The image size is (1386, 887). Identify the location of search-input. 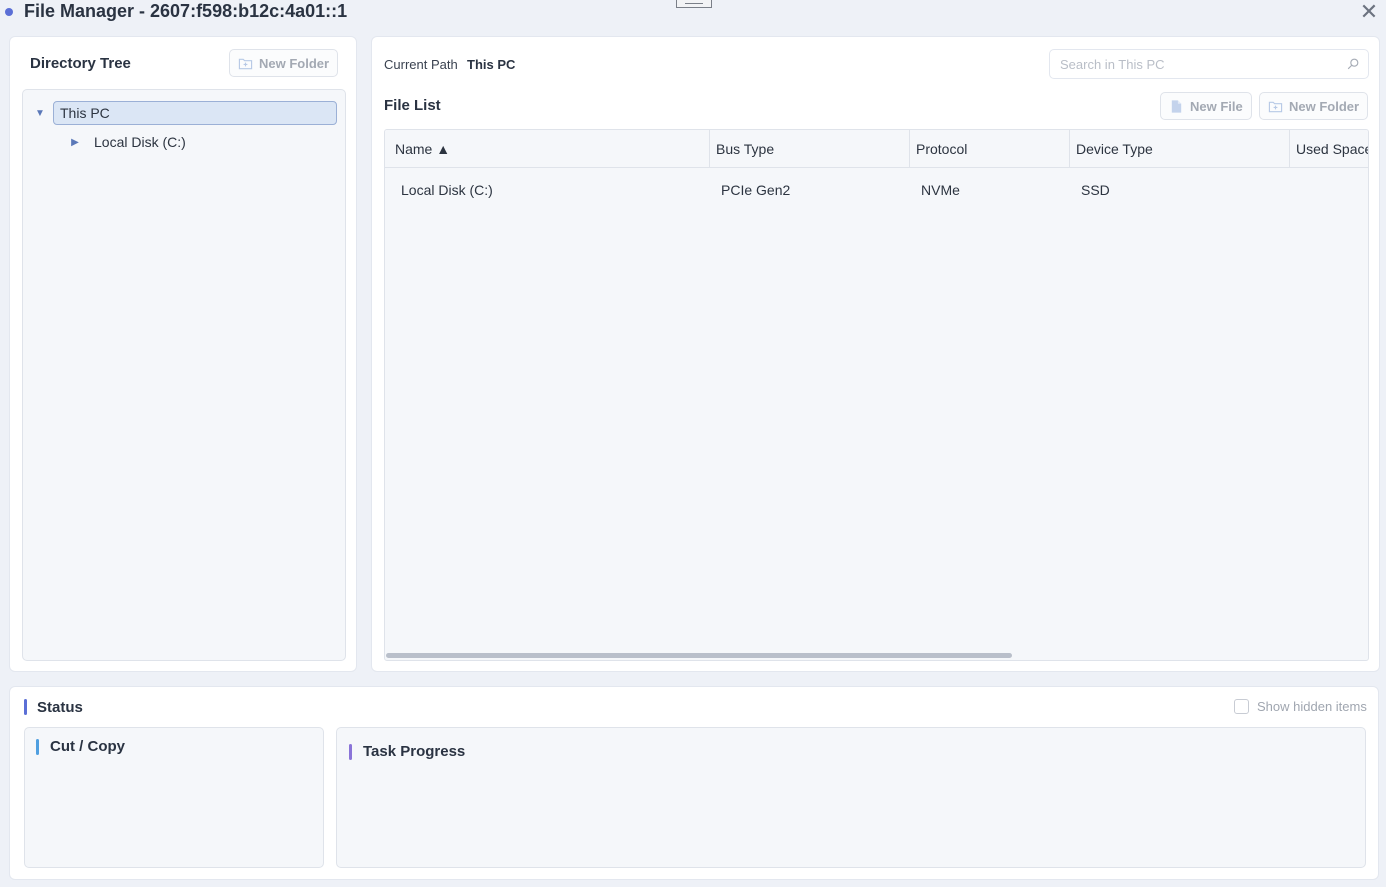
(1190, 64).